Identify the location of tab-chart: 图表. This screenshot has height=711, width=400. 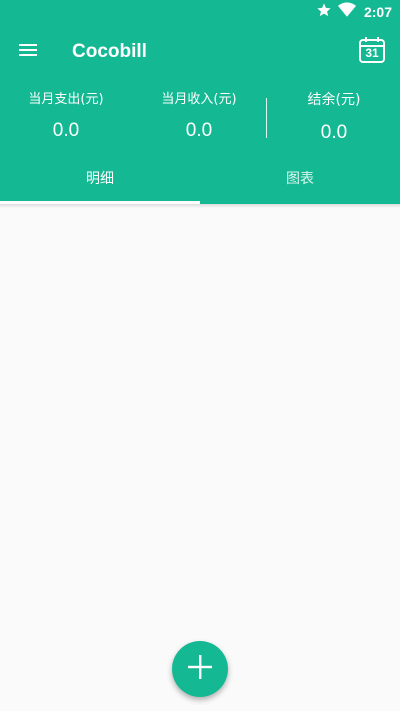
(300, 180).